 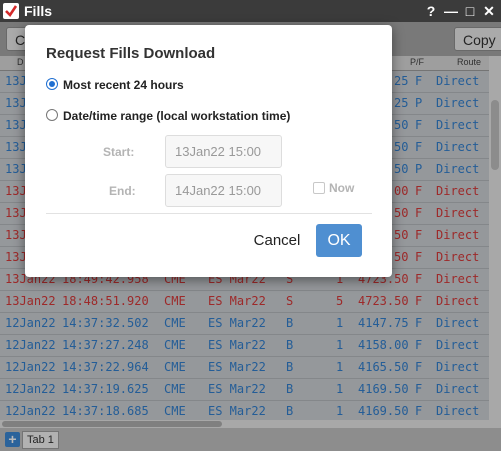 I want to click on cancel-button: Cancel, so click(x=277, y=241).